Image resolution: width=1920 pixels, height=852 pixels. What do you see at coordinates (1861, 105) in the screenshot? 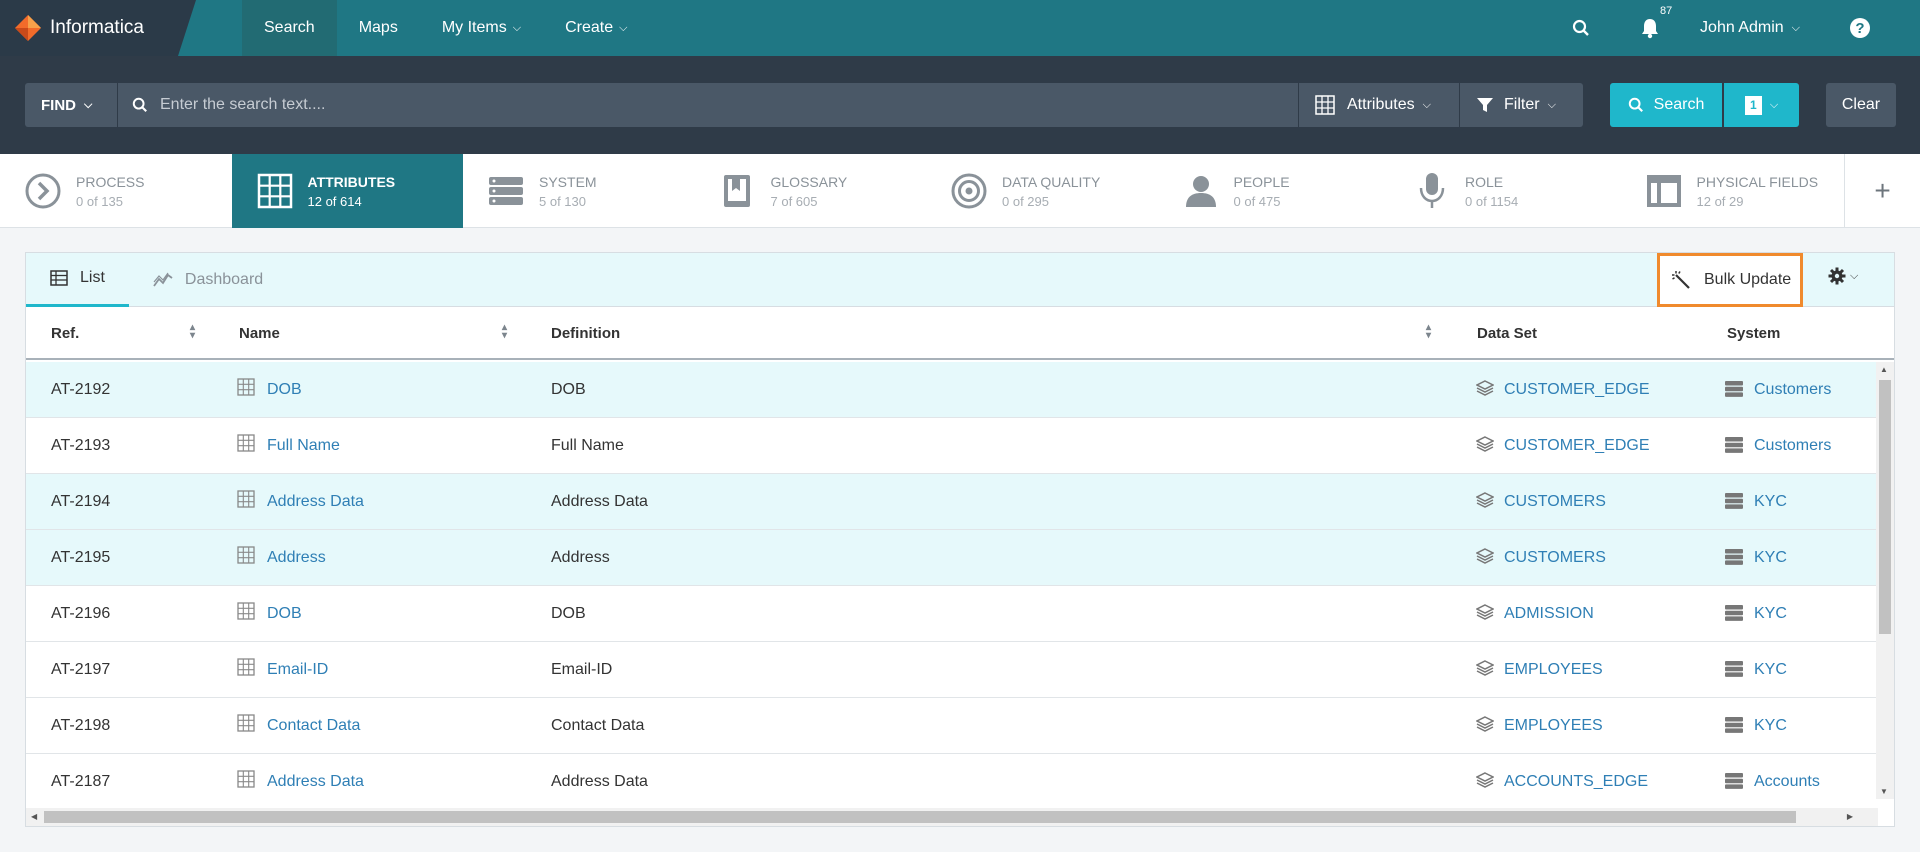
I see `clear-button: Clear` at bounding box center [1861, 105].